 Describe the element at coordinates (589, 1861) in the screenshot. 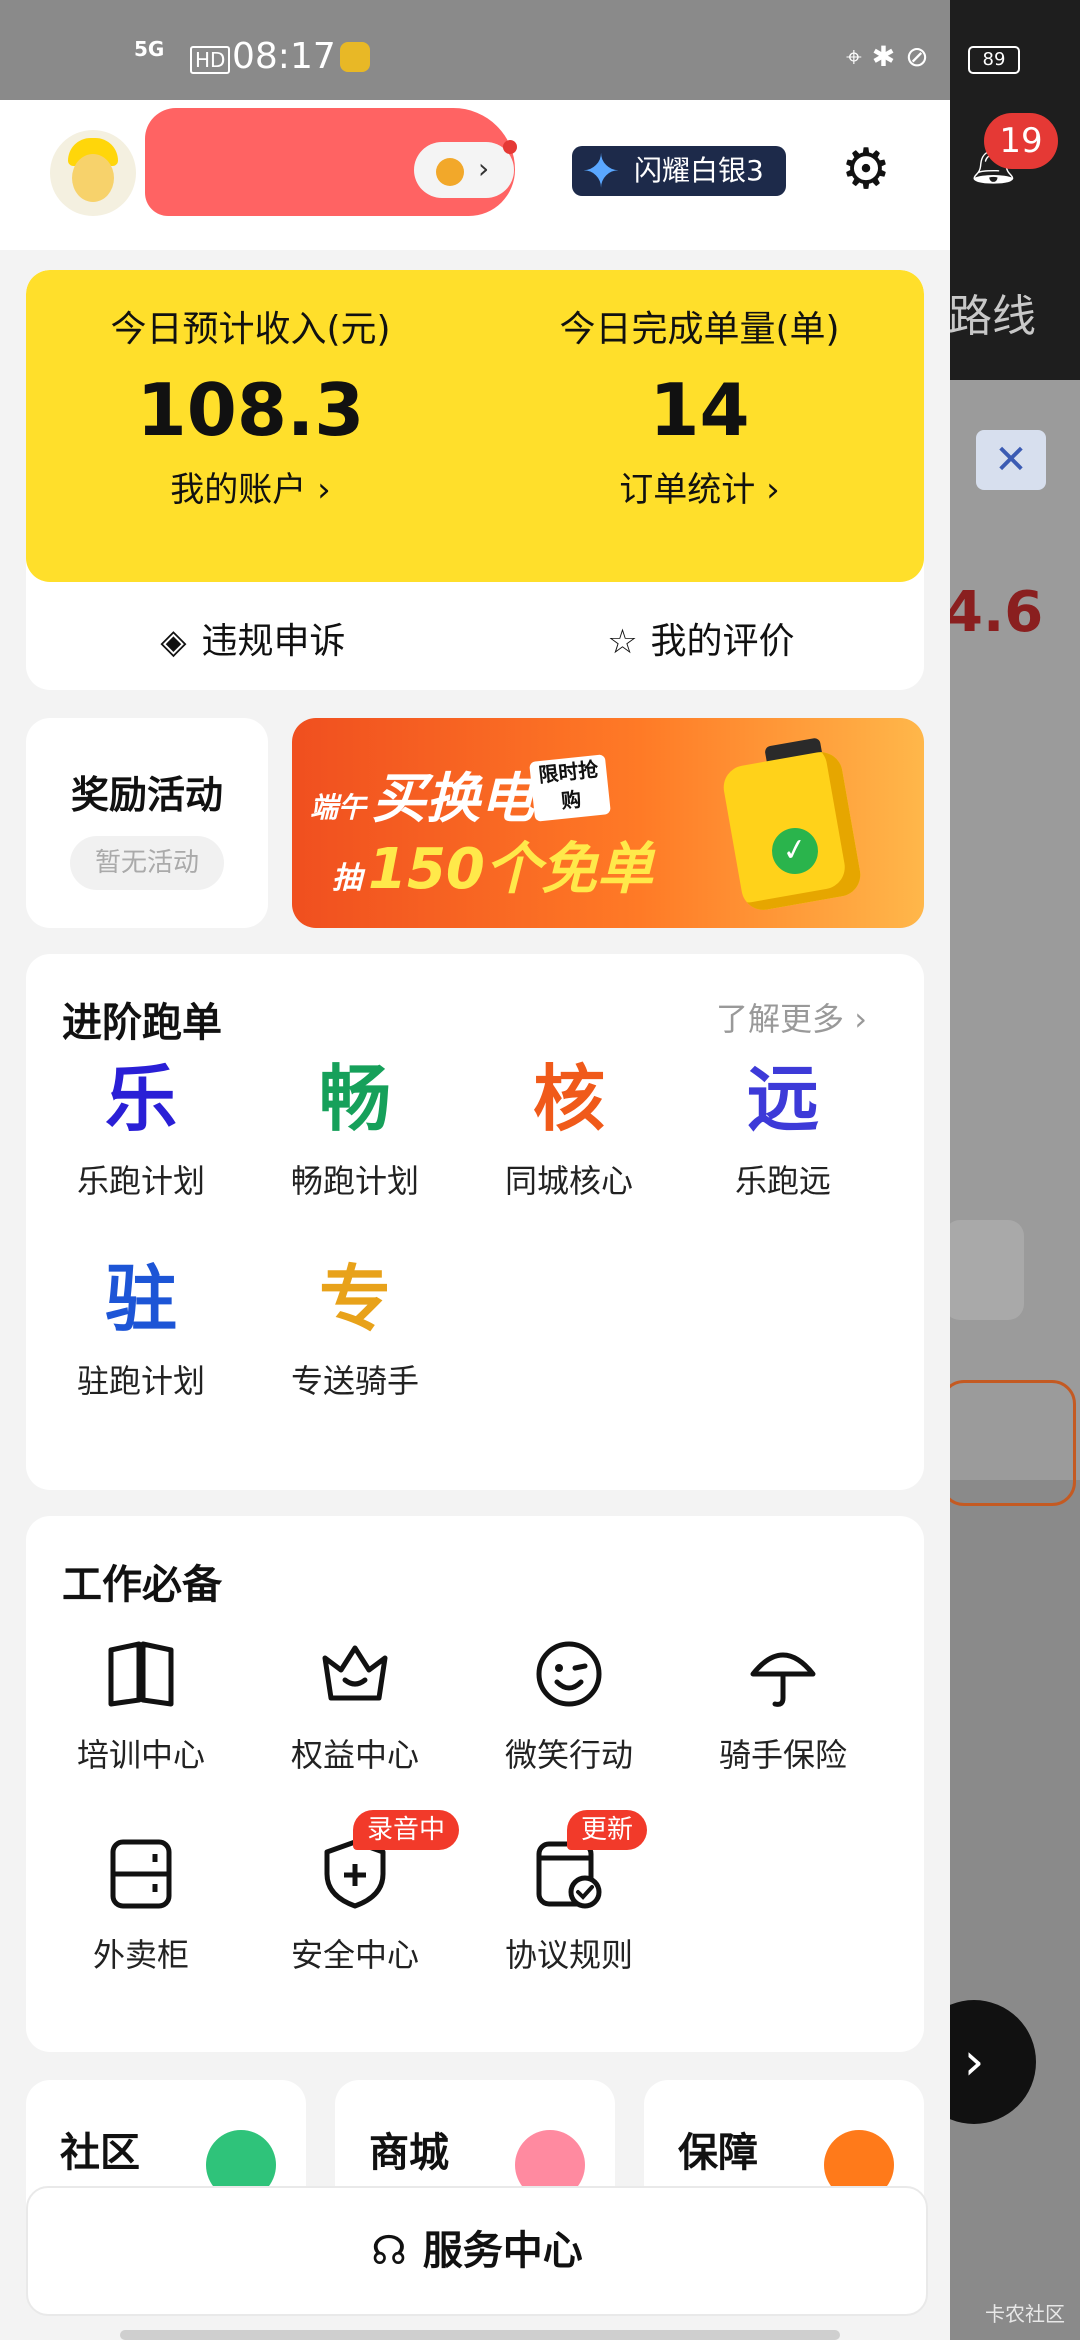

I see `document-check-icon: 更新` at that location.